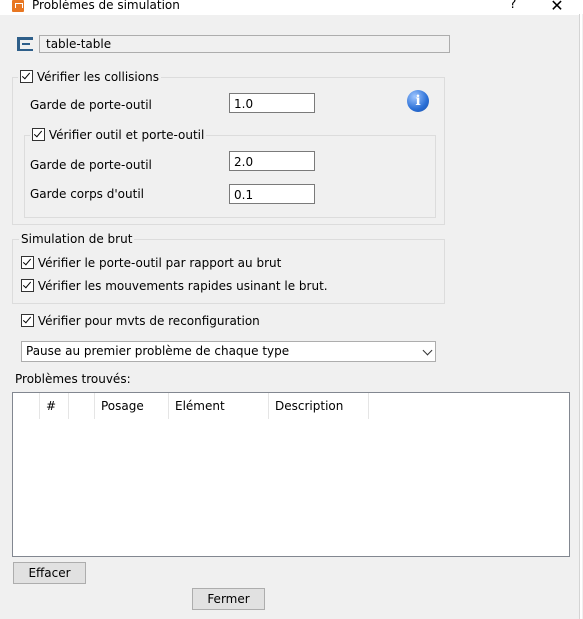  What do you see at coordinates (27, 262) in the screenshot?
I see `stock-check1-checkbox` at bounding box center [27, 262].